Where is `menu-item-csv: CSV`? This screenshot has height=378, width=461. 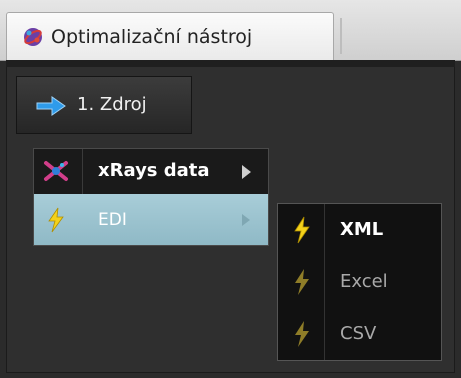 menu-item-csv: CSV is located at coordinates (359, 334).